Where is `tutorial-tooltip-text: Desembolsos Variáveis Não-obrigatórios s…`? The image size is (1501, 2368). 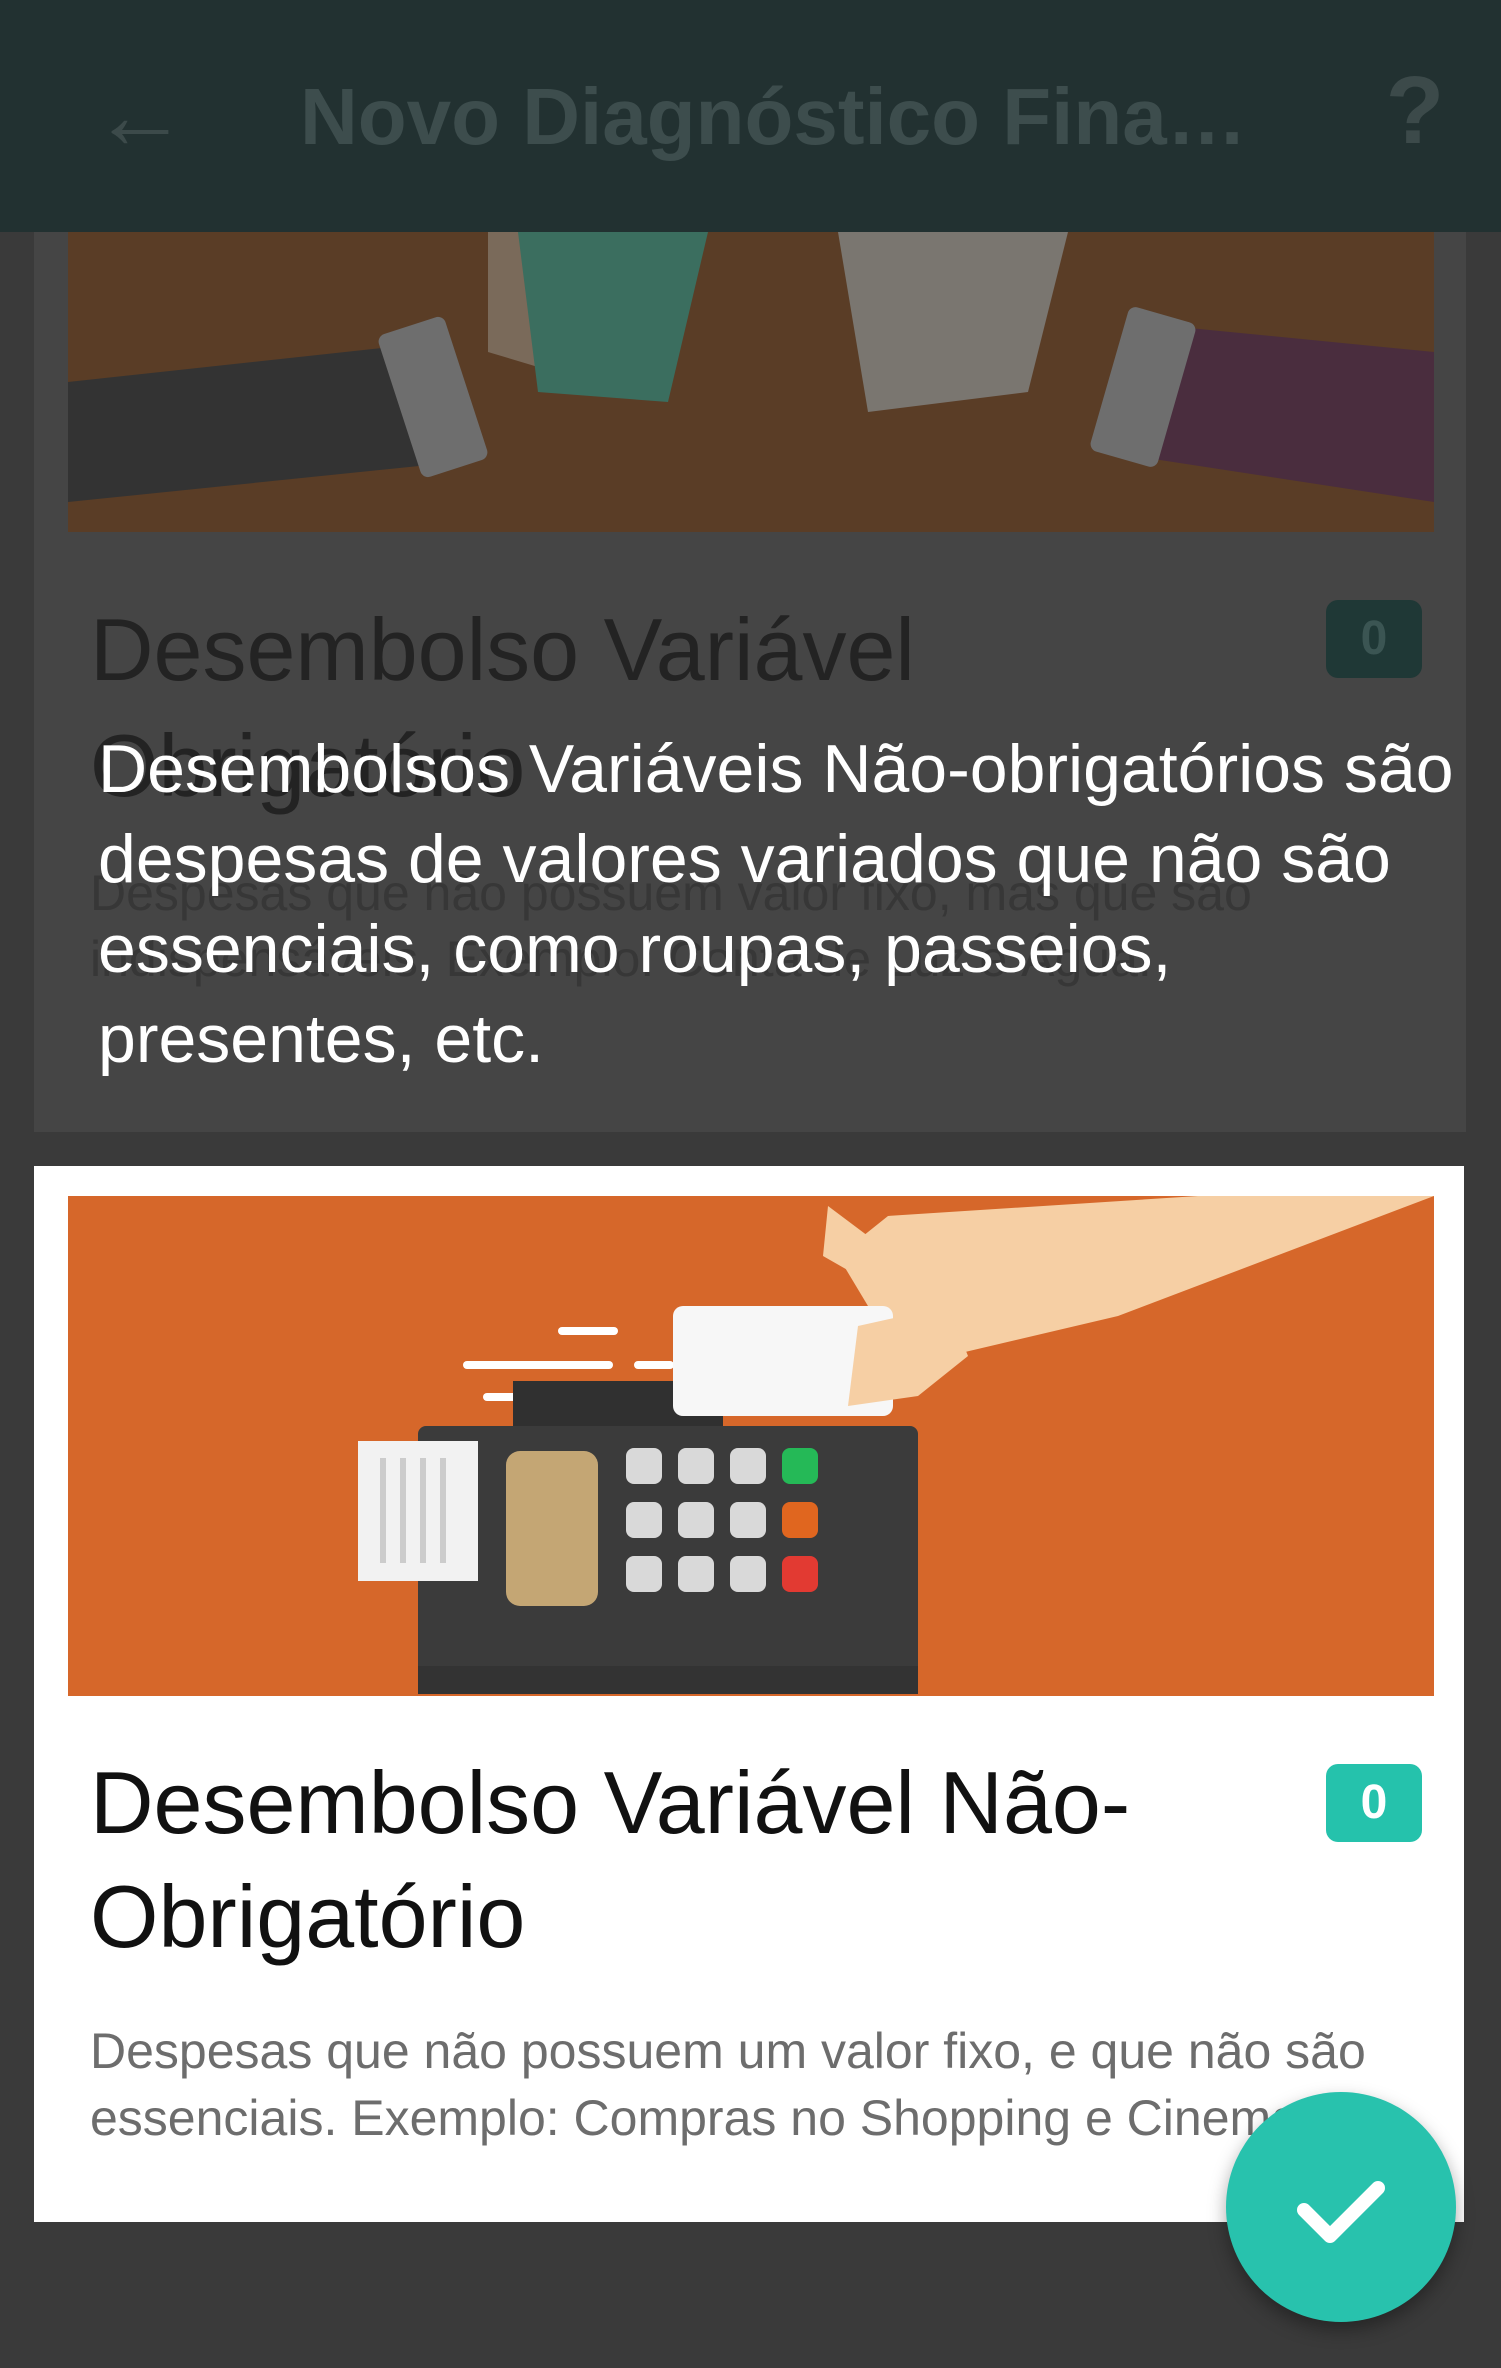
tutorial-tooltip-text: Desembolsos Variáveis Não-obrigatórios s… is located at coordinates (776, 904).